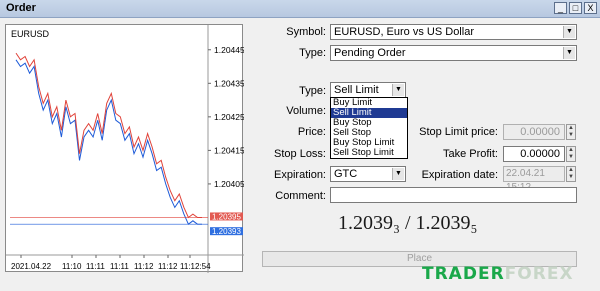 The height and width of the screenshot is (291, 600). What do you see at coordinates (370, 53) in the screenshot?
I see `type-value: Pending Order` at bounding box center [370, 53].